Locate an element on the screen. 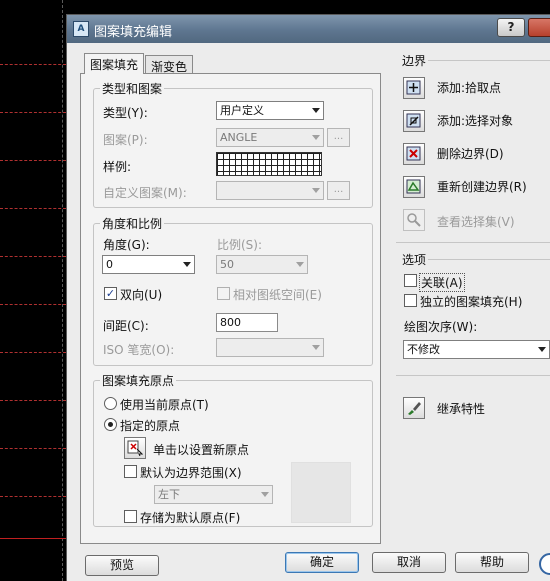 The height and width of the screenshot is (581, 550). independent-hatches-checkbox is located at coordinates (410, 300).